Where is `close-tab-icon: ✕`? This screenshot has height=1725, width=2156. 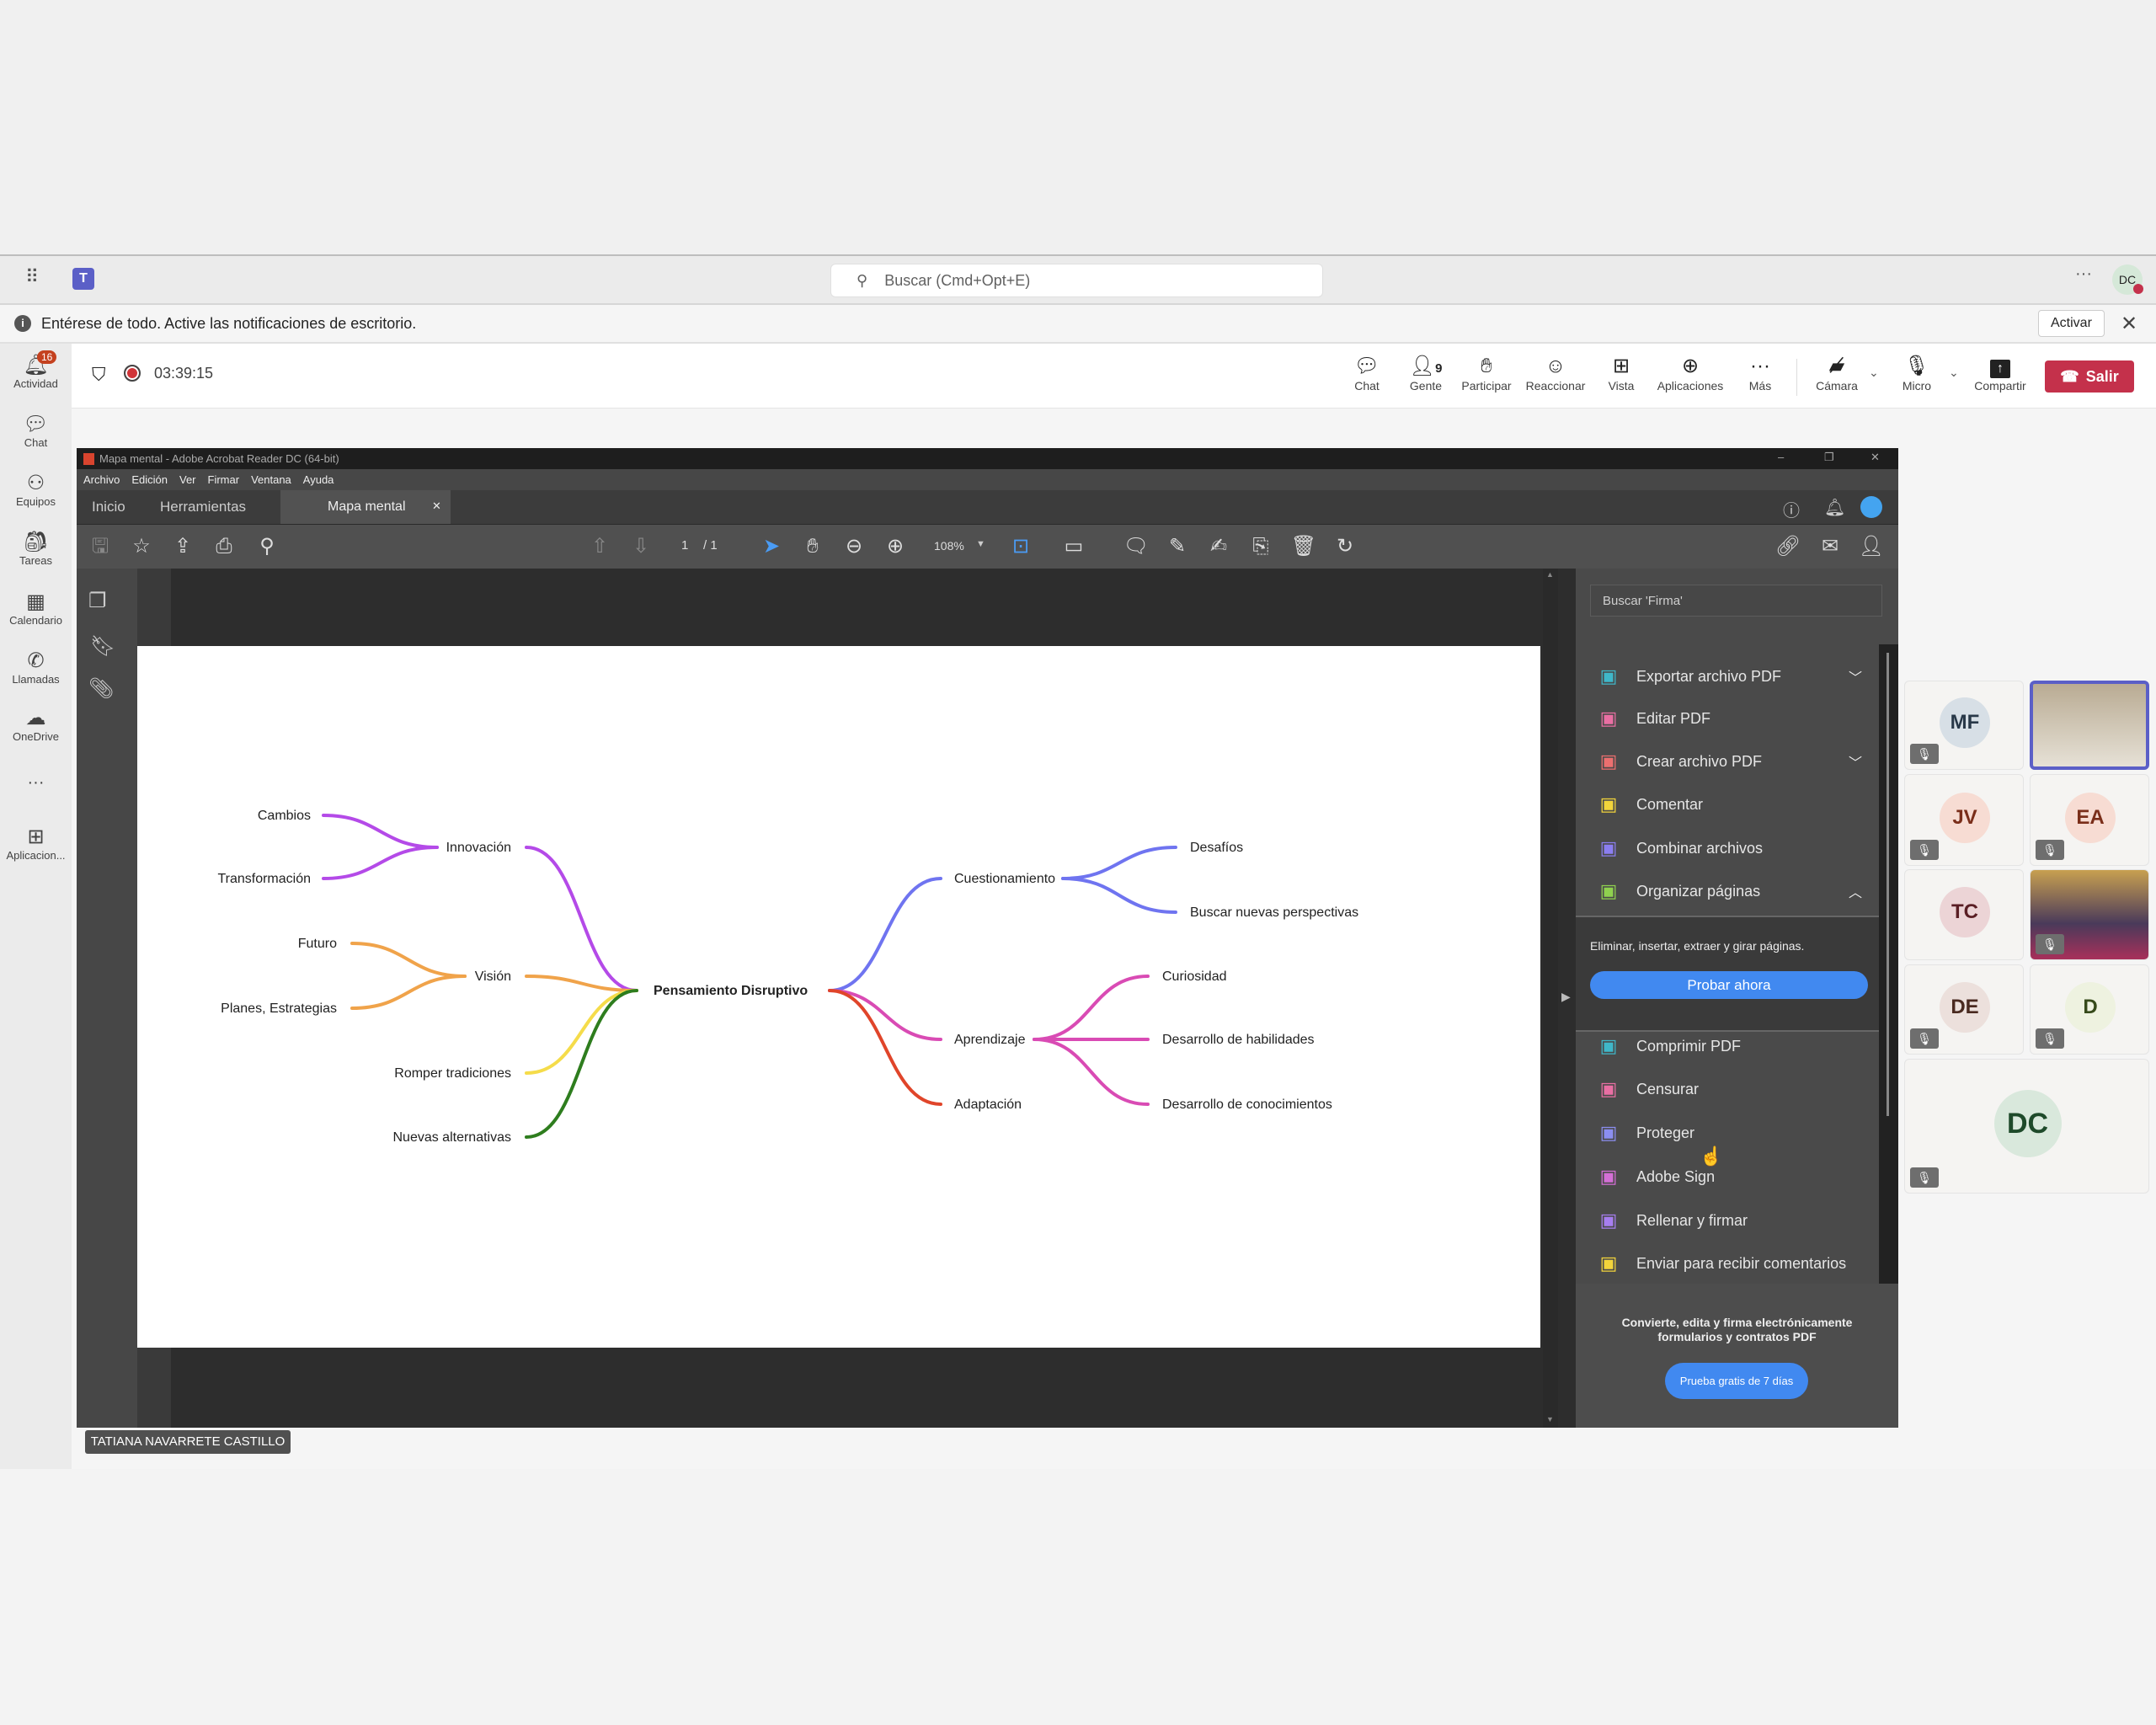
close-tab-icon: ✕ is located at coordinates (436, 506).